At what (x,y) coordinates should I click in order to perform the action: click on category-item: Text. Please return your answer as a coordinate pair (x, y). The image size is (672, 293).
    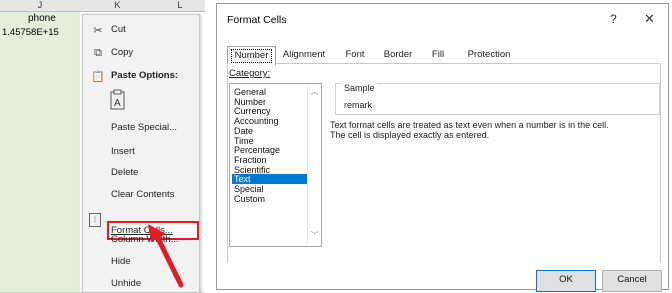
    Looking at the image, I should click on (269, 179).